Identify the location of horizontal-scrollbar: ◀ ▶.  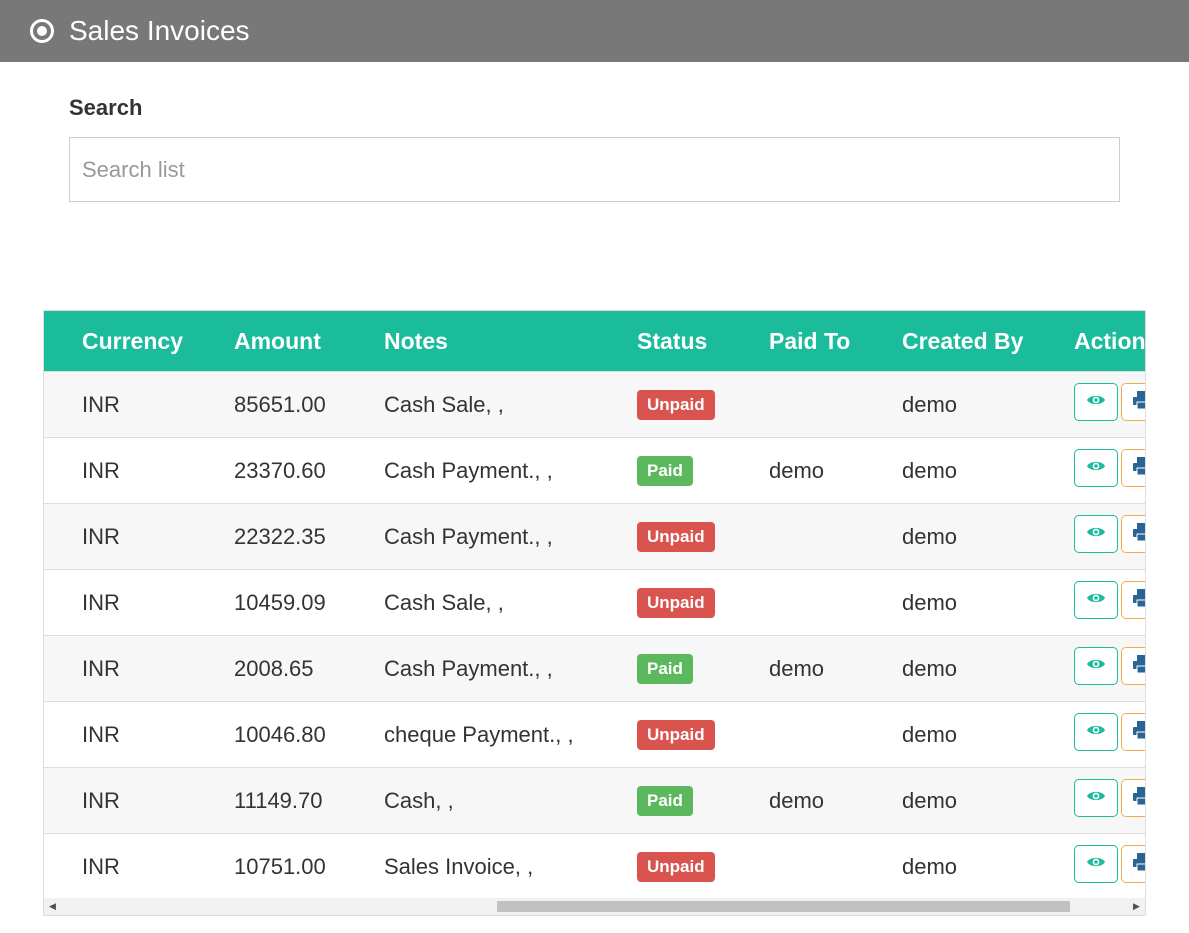
(594, 906).